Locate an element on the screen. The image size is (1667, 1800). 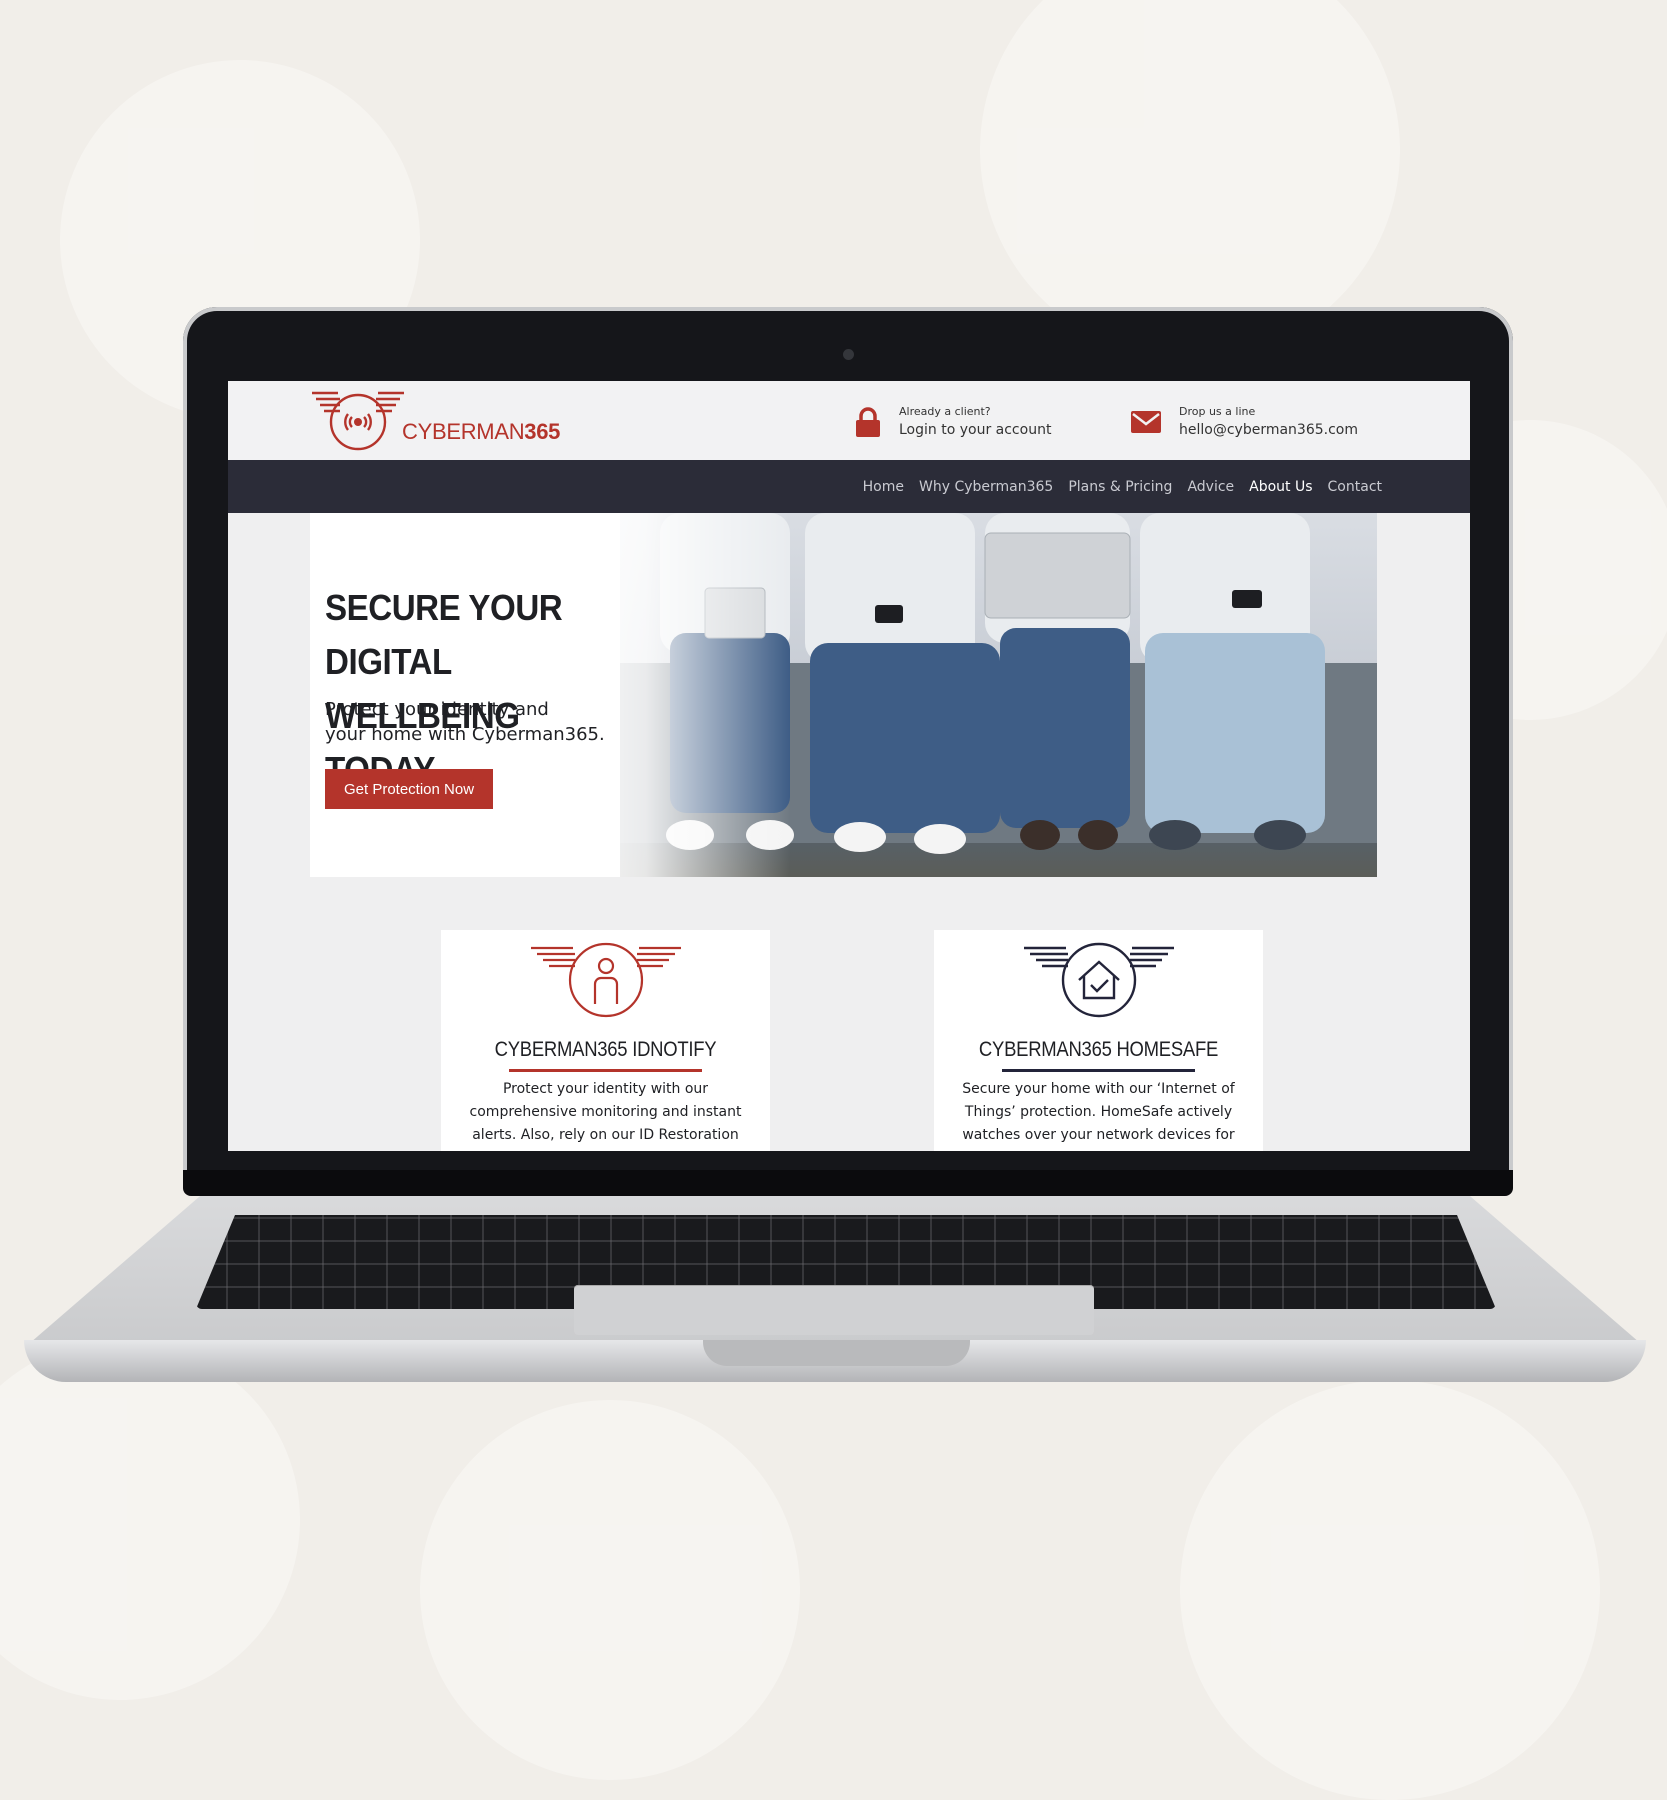
login-link: Already a client? Login to your account is located at coordinates (953, 421).